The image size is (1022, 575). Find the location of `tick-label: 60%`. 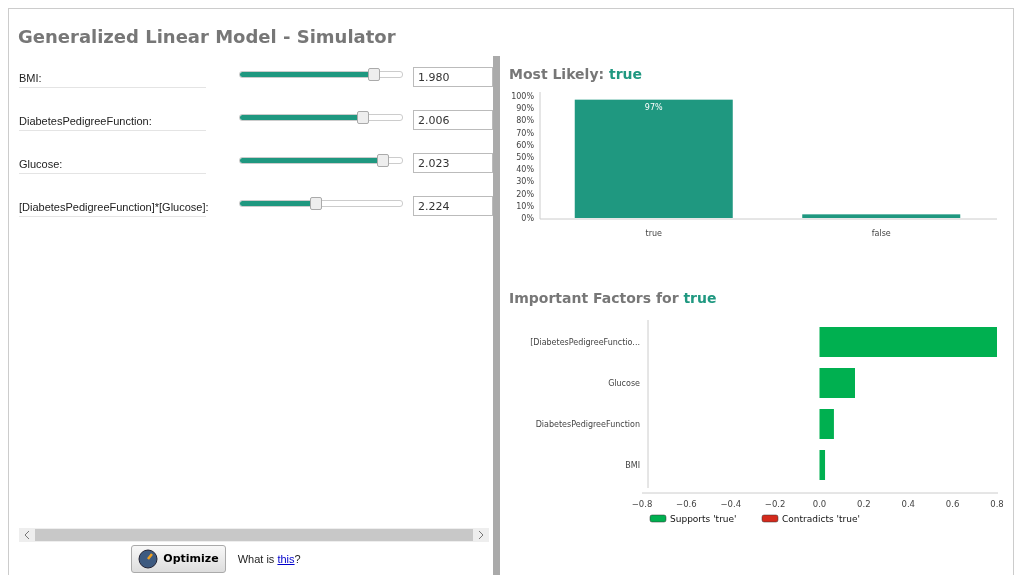

tick-label: 60% is located at coordinates (525, 145).